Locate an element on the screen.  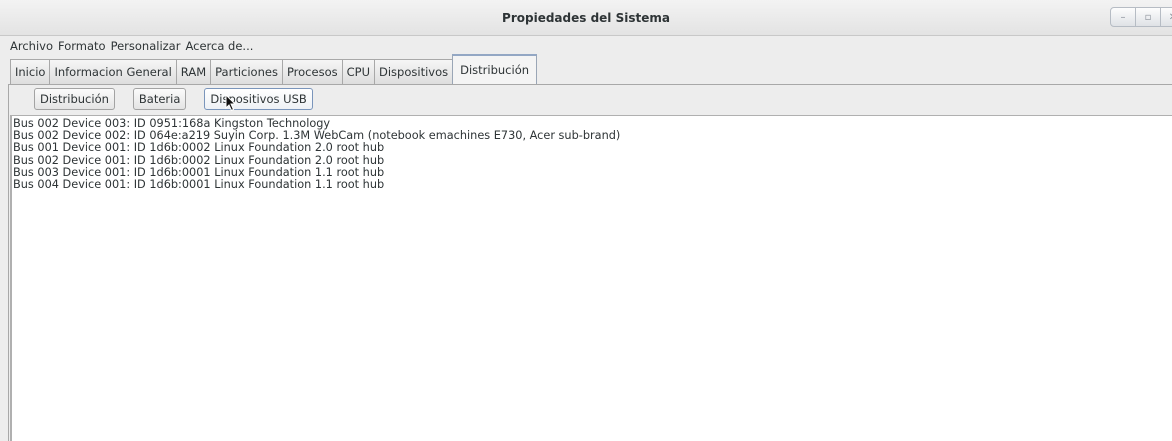
menu-archivo: Archivo is located at coordinates (31, 46).